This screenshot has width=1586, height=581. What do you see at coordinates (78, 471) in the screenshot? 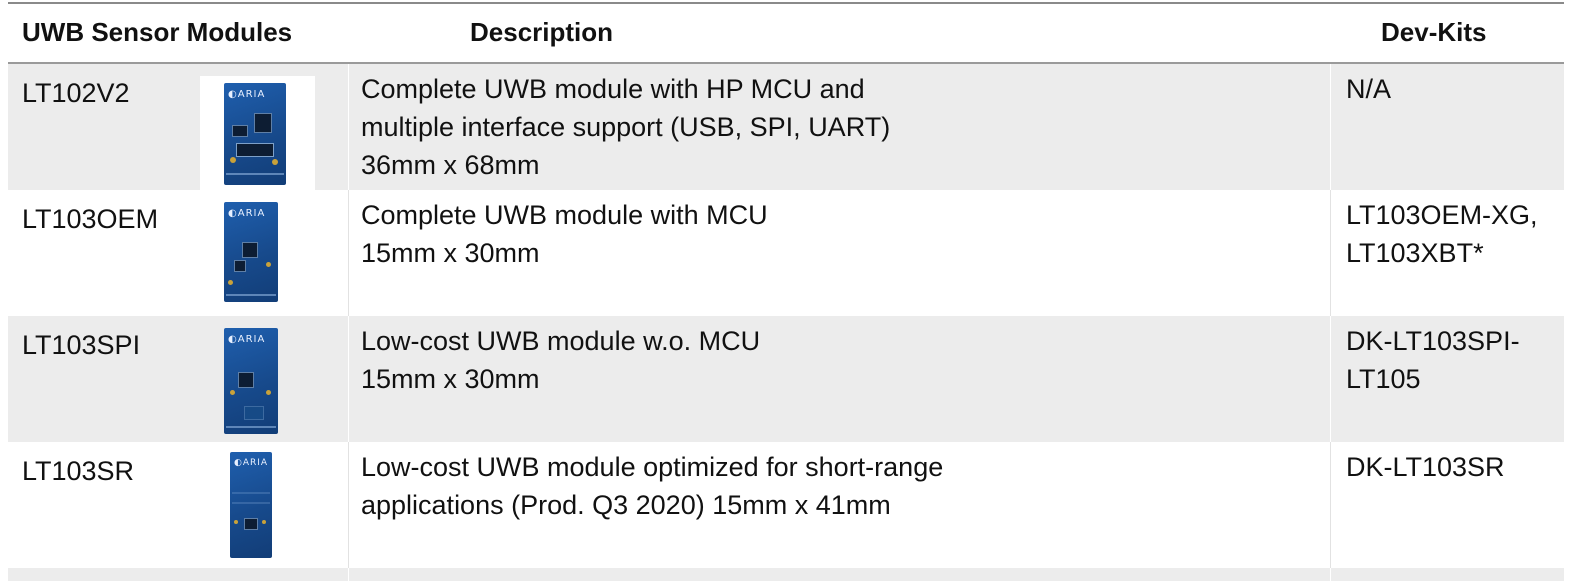
I see `module-name: LT103SR` at bounding box center [78, 471].